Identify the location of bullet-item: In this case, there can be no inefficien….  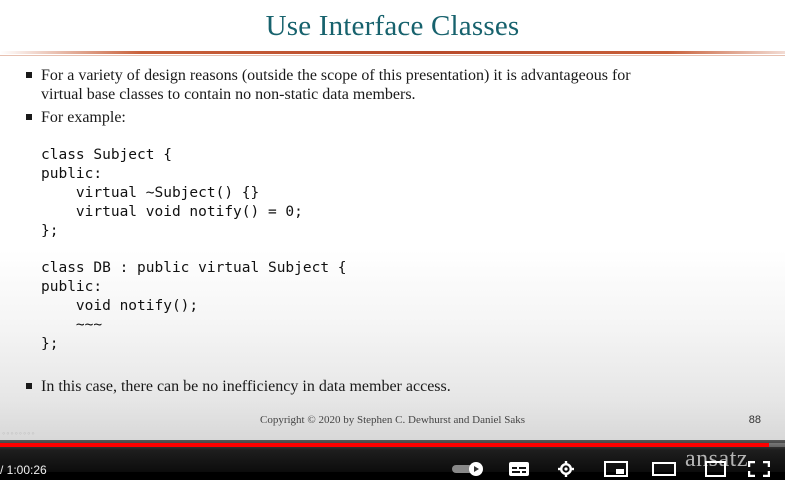
(238, 386).